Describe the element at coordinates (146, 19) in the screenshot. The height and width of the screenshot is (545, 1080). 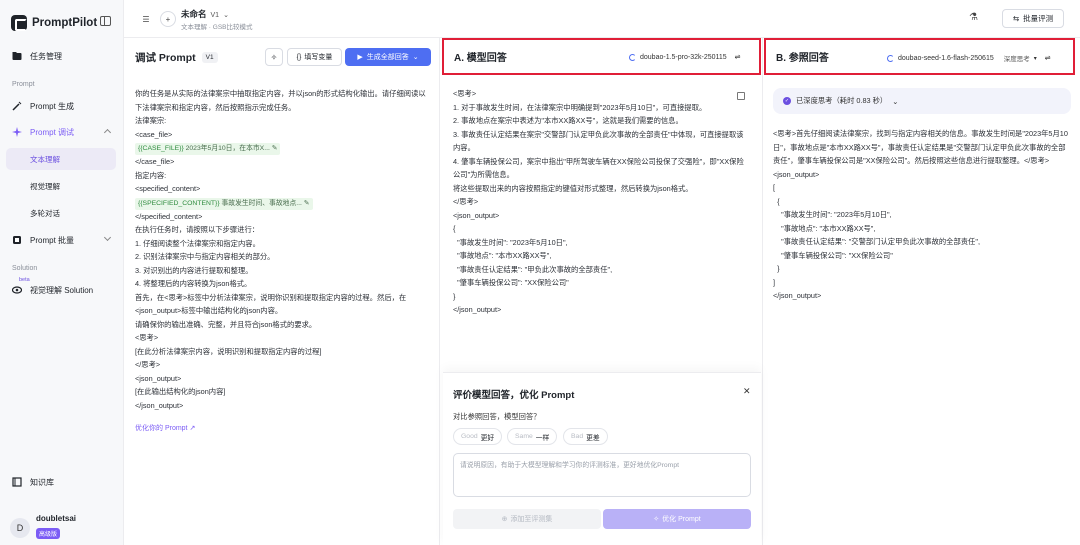
I see `menu-icon: ☰` at that location.